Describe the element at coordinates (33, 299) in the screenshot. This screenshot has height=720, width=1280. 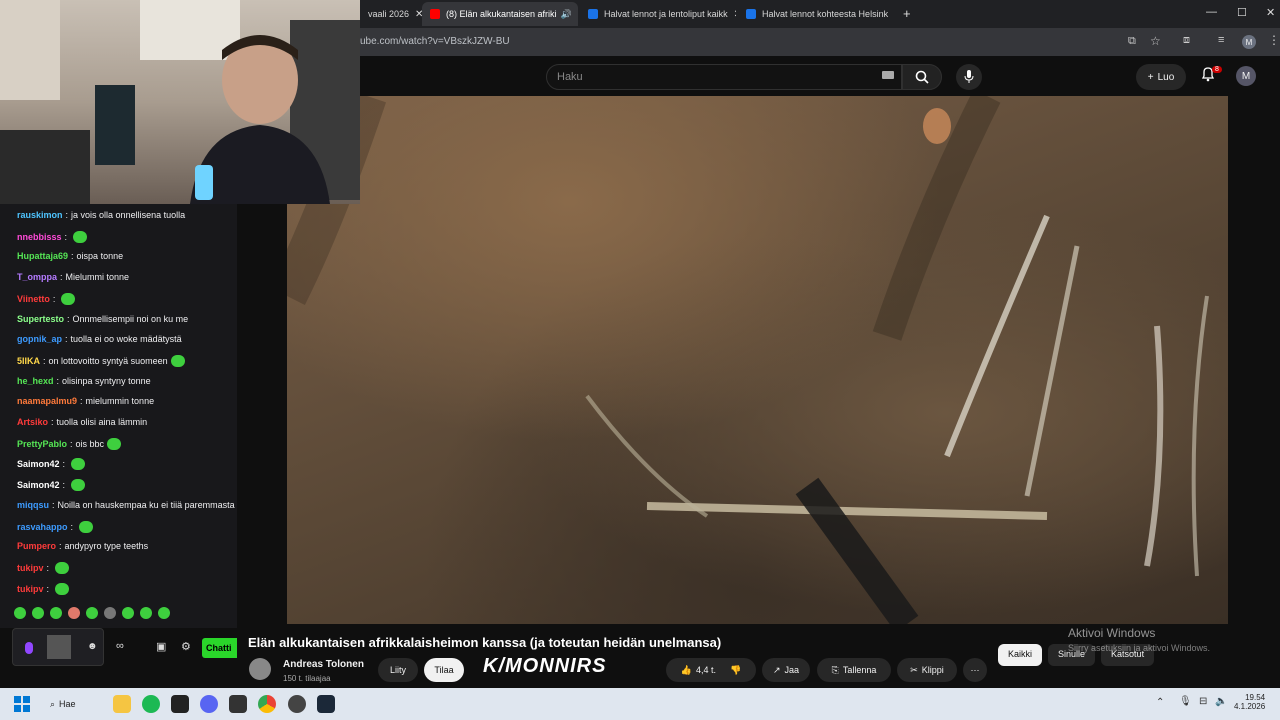
I see `chat-username: Viinetto` at that location.